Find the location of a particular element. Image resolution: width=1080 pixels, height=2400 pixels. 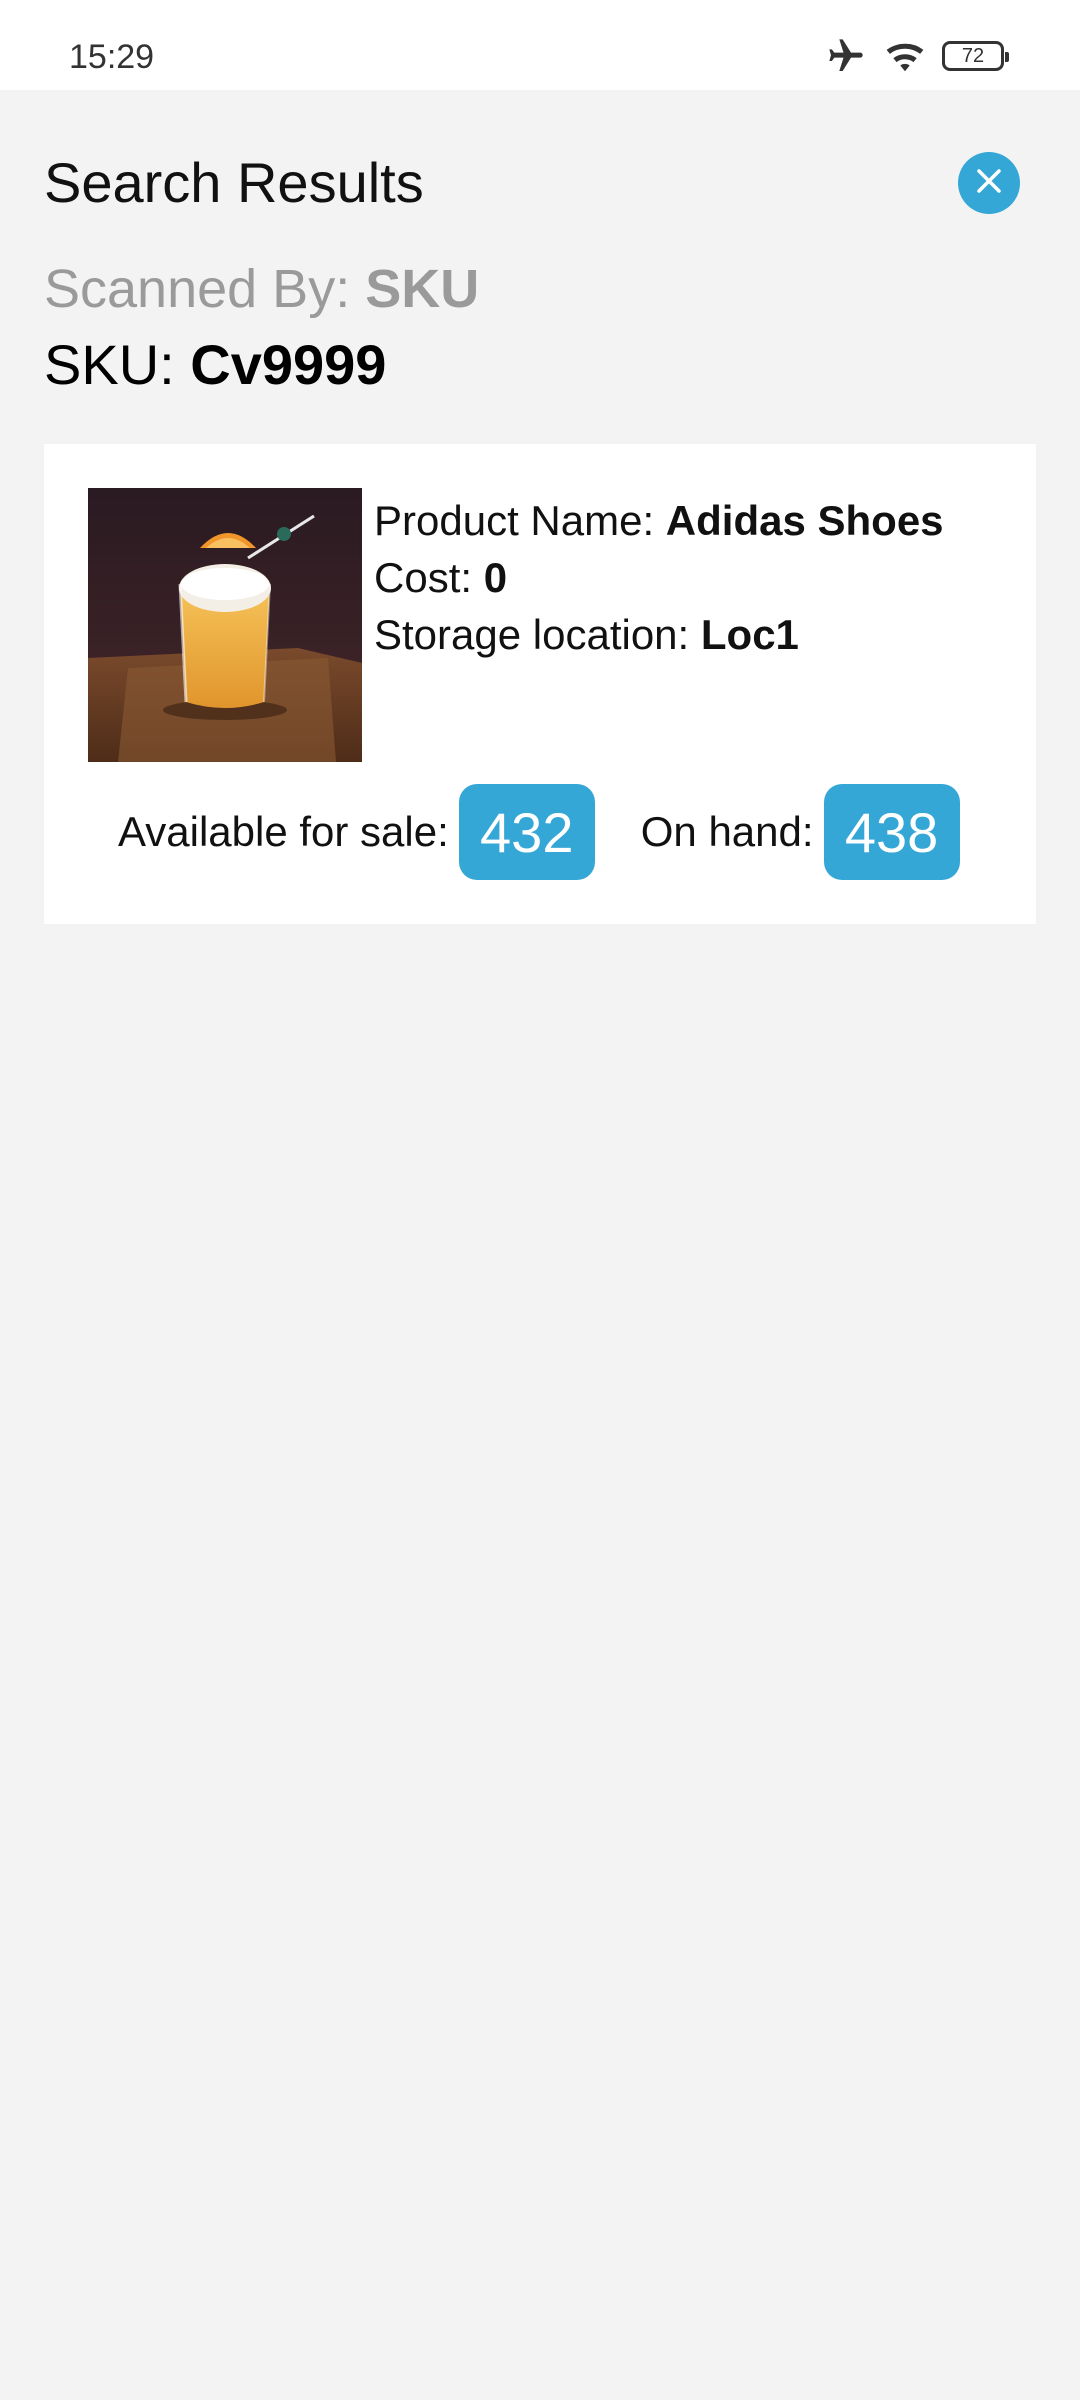

available-badge: 432 is located at coordinates (526, 832).